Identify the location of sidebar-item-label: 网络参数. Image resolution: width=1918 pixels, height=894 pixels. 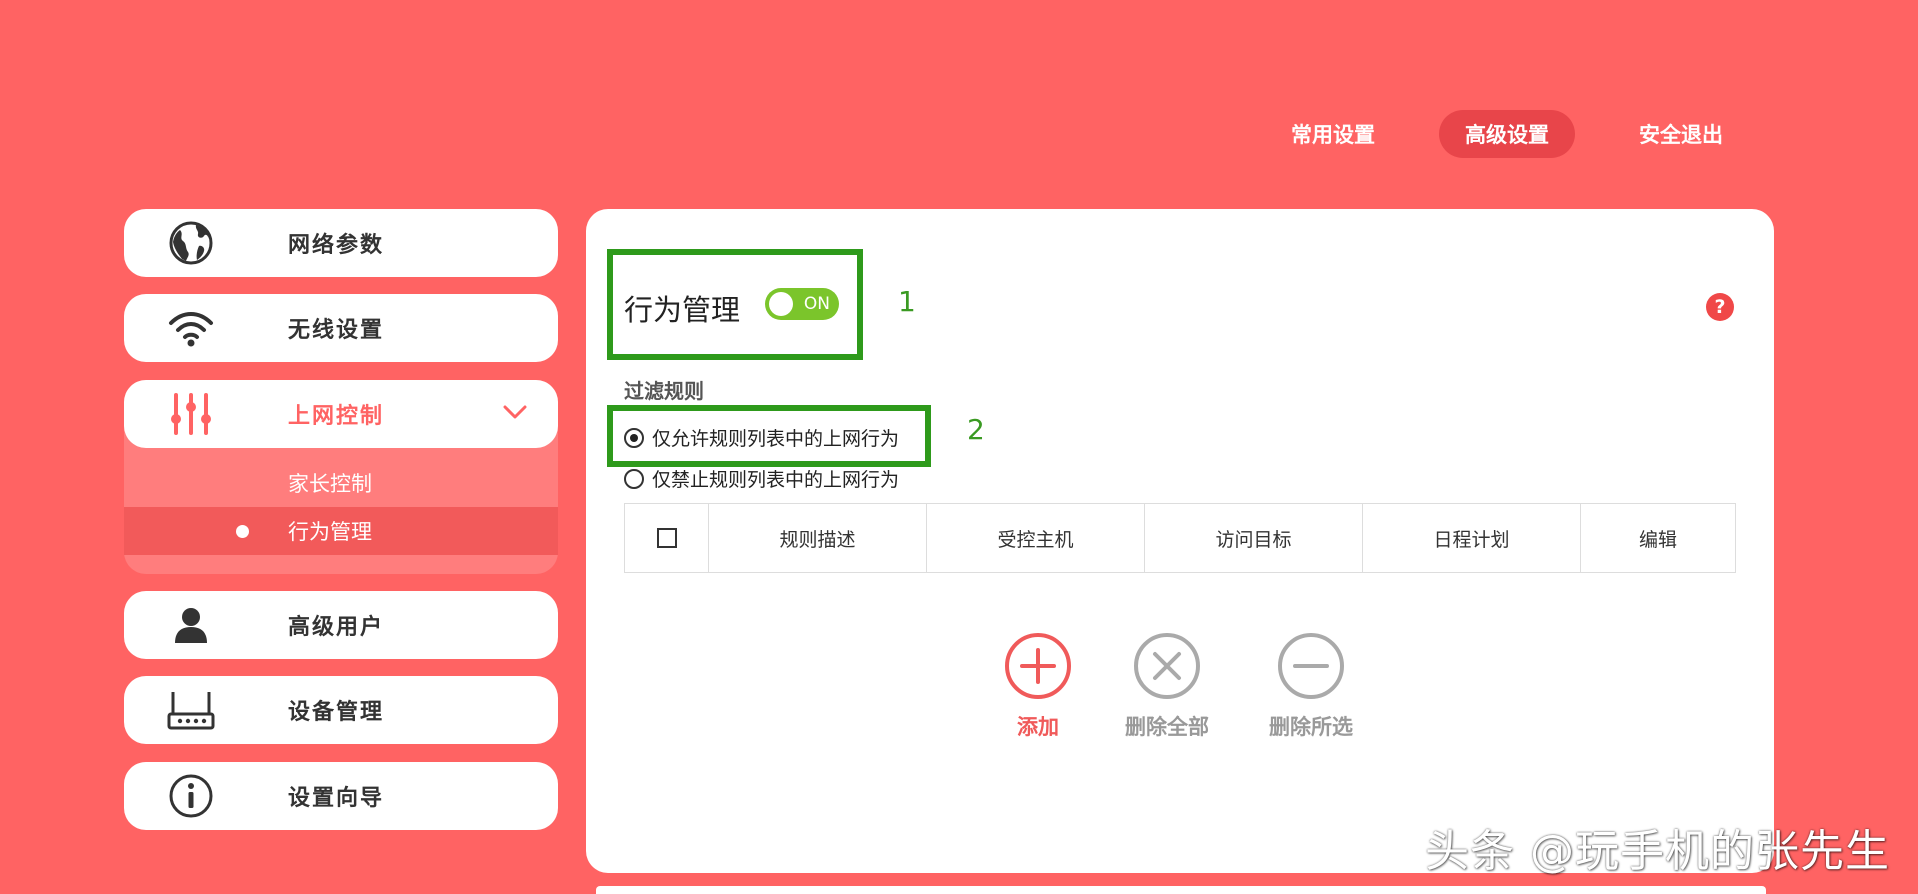
(336, 245).